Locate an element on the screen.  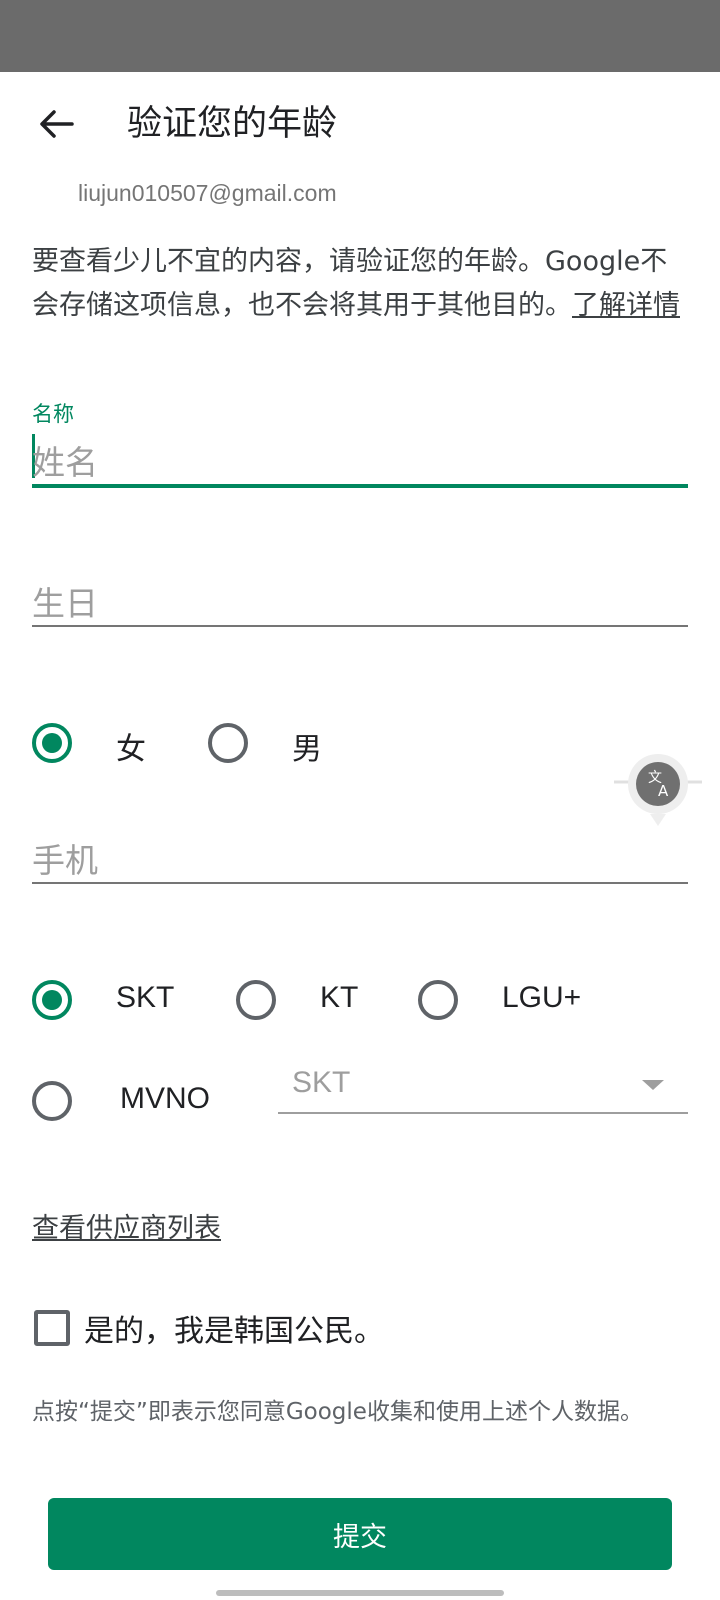
gender-male-label: 男 is located at coordinates (307, 749).